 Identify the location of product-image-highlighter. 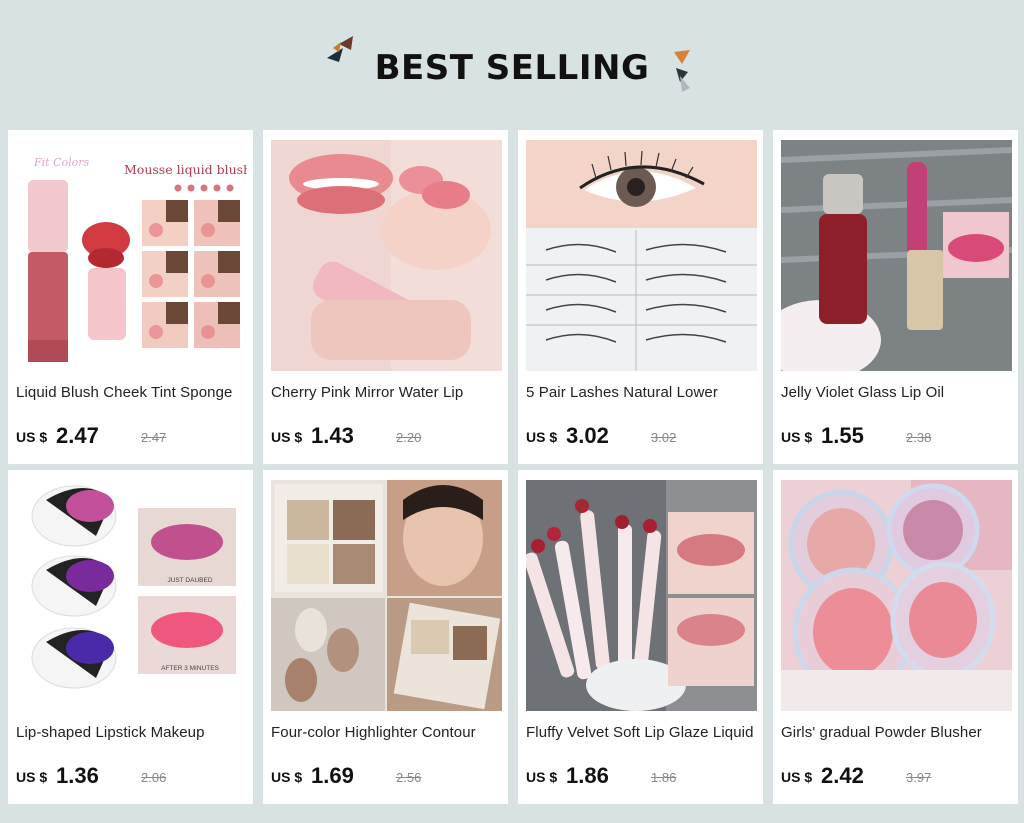
(386, 595).